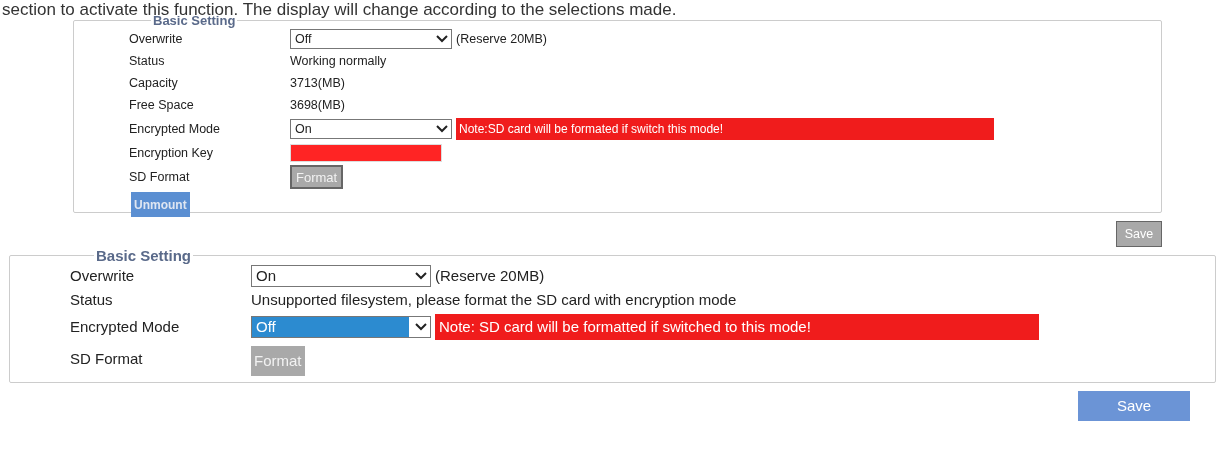 The width and height of the screenshot is (1216, 463). What do you see at coordinates (318, 105) in the screenshot?
I see `value-text: 3698(MB)` at bounding box center [318, 105].